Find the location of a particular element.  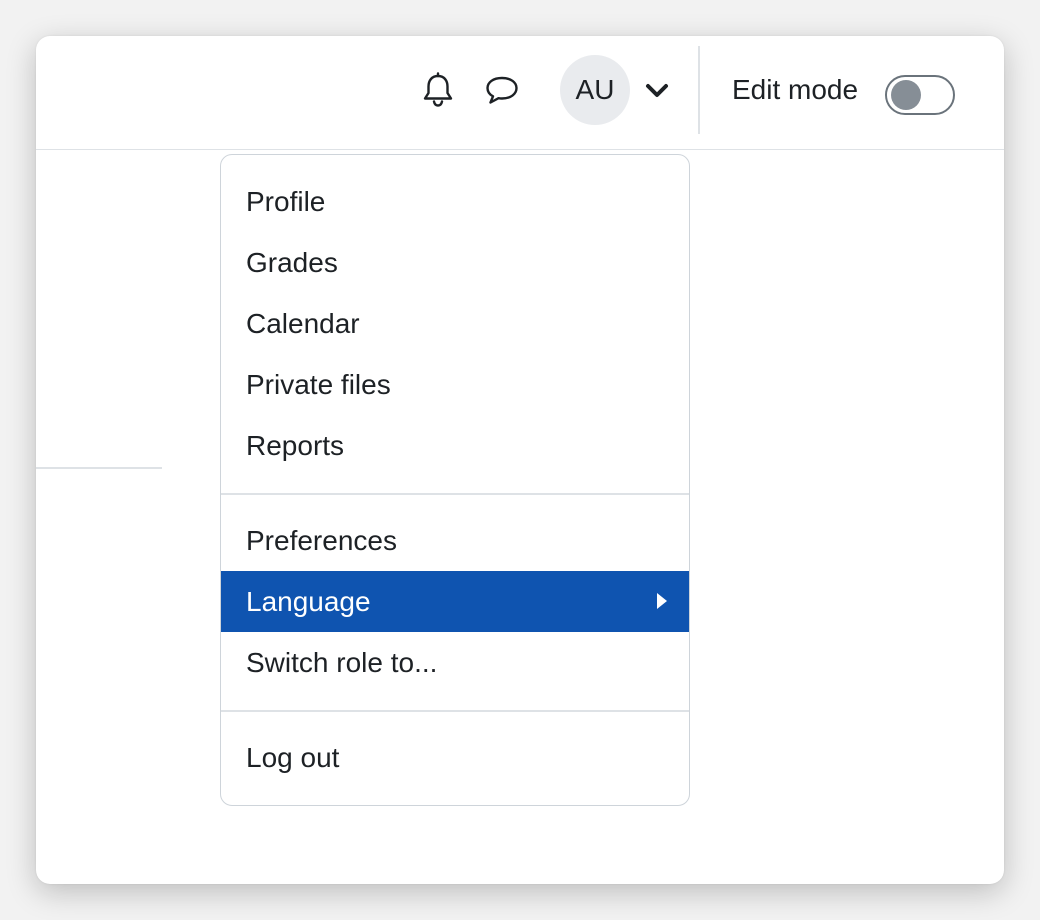

menu-item-label: Grades is located at coordinates (292, 262).